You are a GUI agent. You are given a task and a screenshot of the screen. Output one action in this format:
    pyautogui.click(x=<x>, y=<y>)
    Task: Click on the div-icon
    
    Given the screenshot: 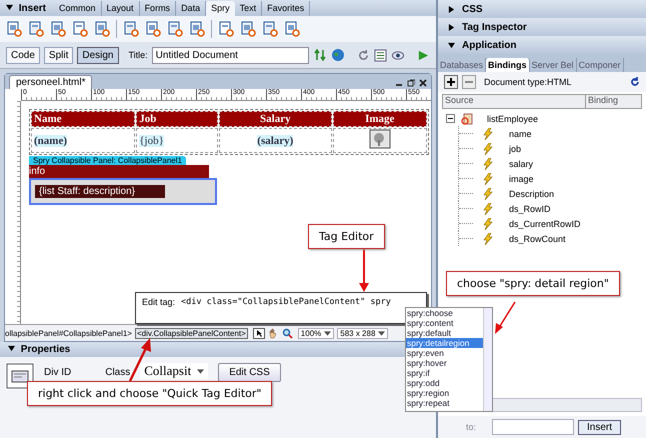 What is the action you would take?
    pyautogui.click(x=20, y=376)
    